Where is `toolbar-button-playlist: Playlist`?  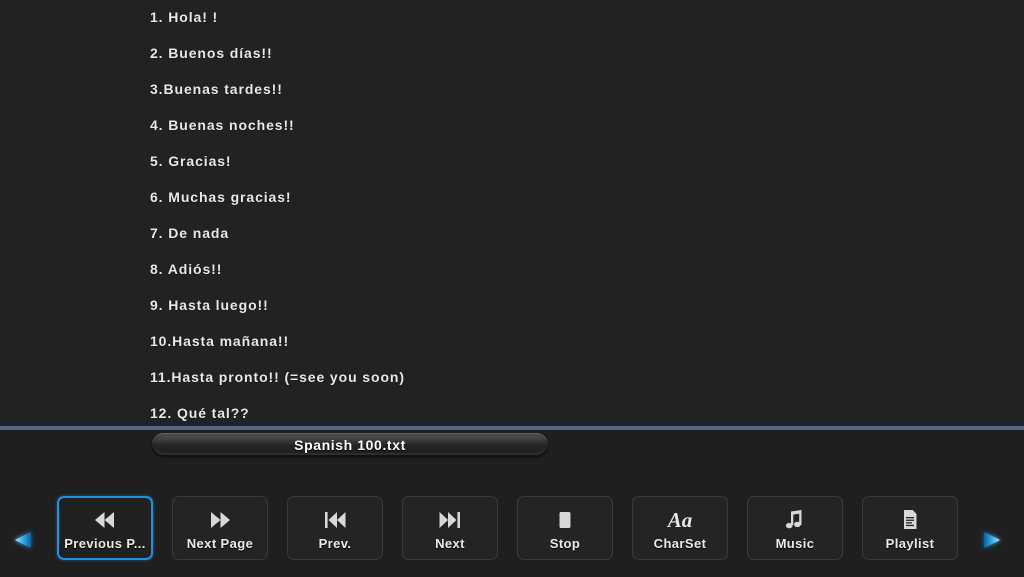 toolbar-button-playlist: Playlist is located at coordinates (910, 528).